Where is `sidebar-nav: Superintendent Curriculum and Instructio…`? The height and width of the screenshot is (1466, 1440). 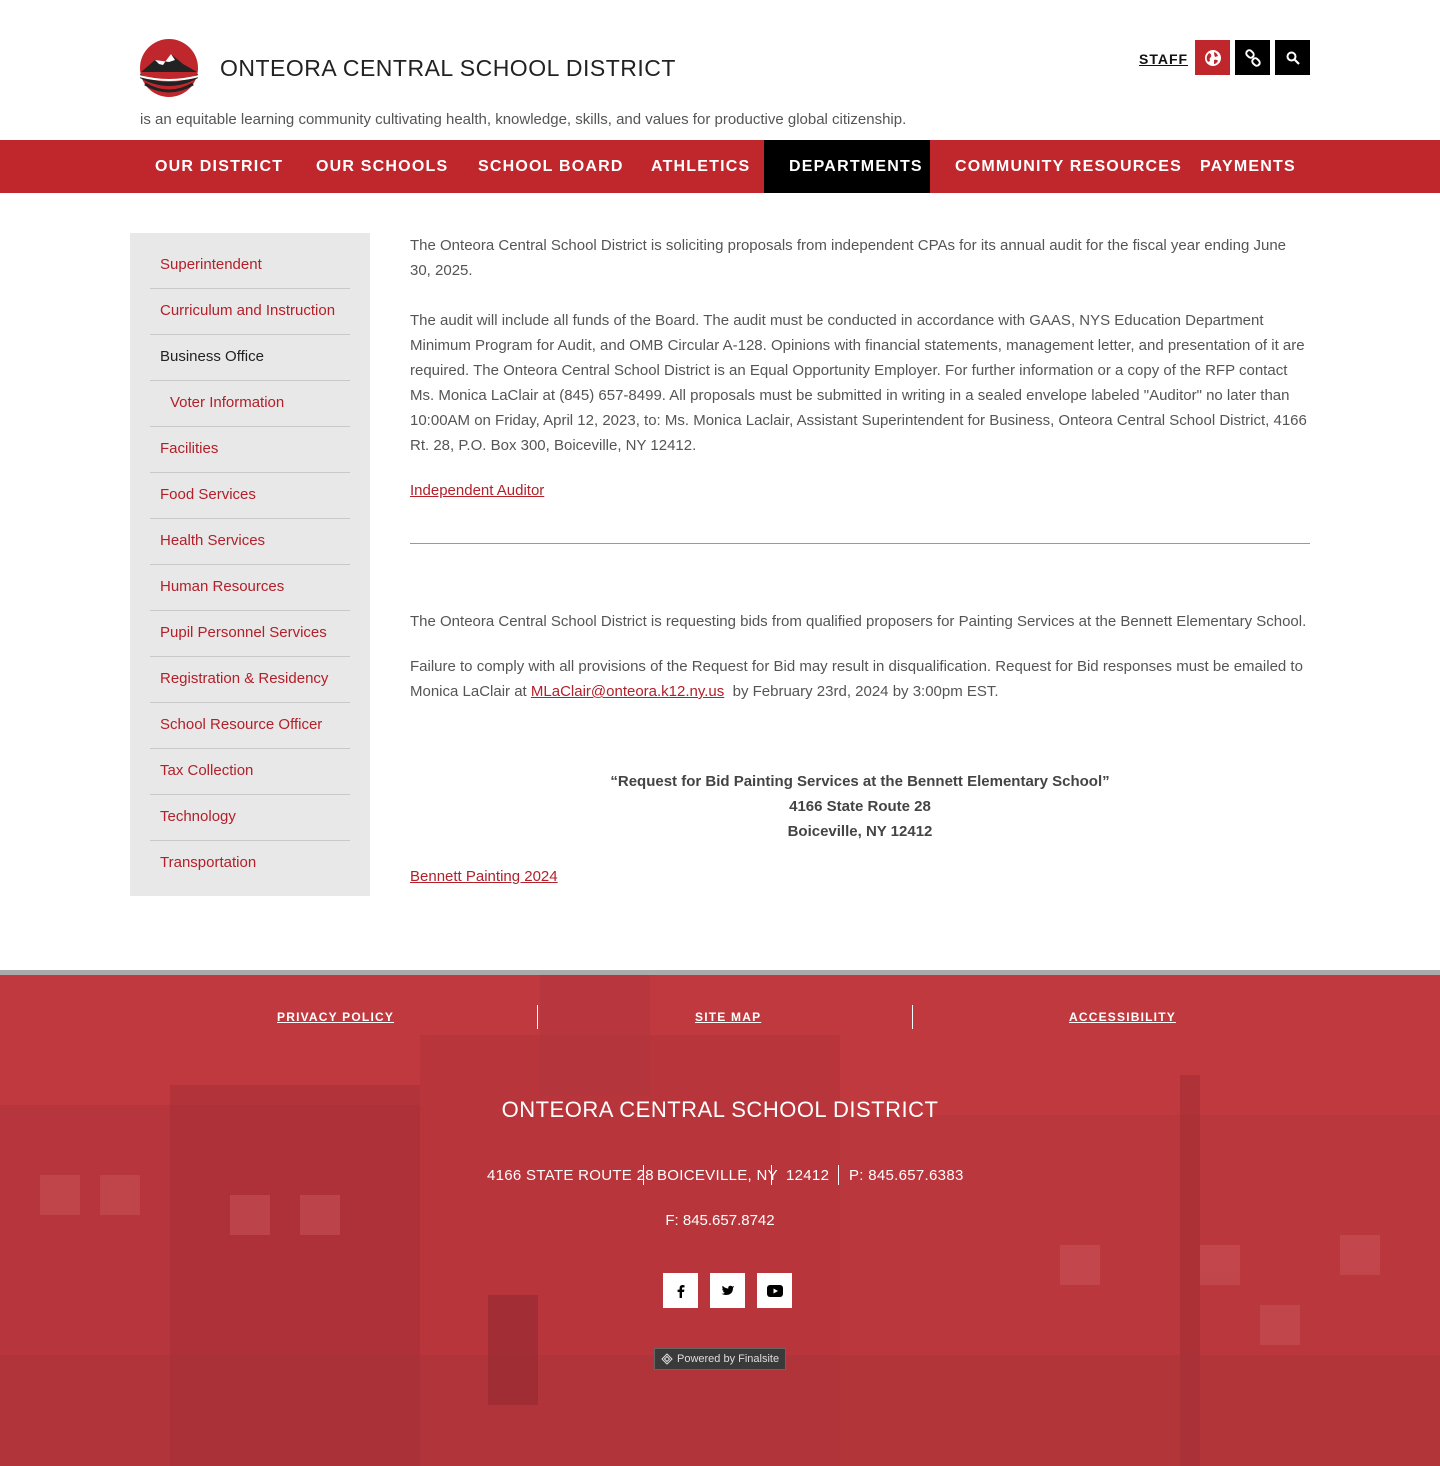 sidebar-nav: Superintendent Curriculum and Instructio… is located at coordinates (250, 564).